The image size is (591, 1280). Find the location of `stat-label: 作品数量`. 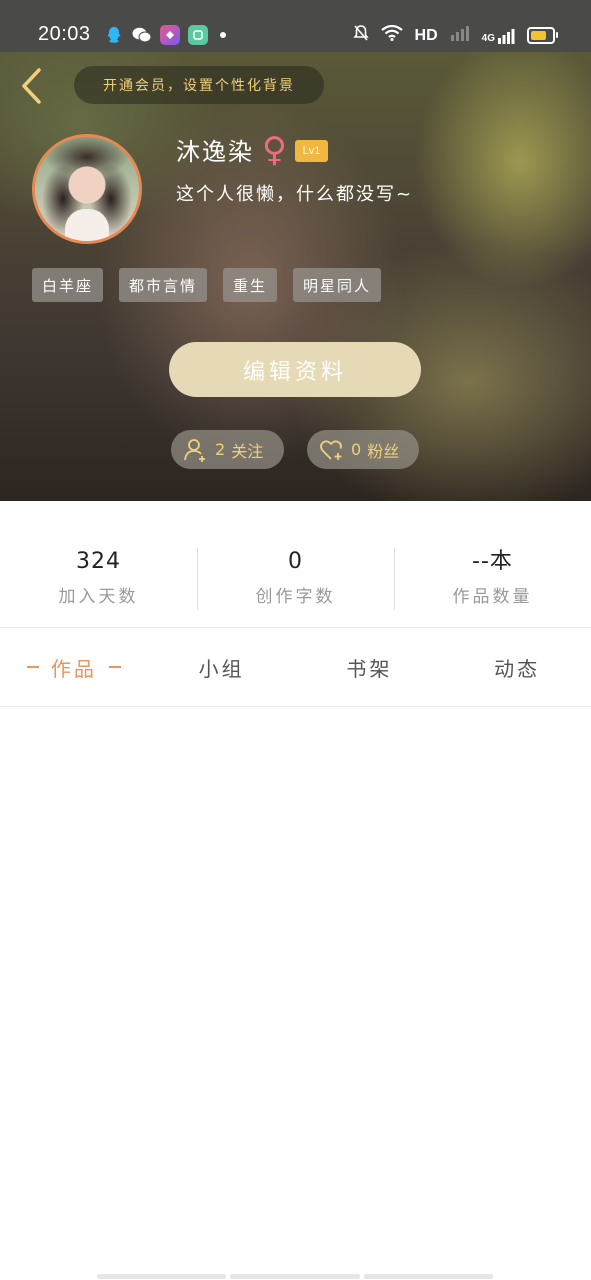

stat-label: 作品数量 is located at coordinates (492, 597).